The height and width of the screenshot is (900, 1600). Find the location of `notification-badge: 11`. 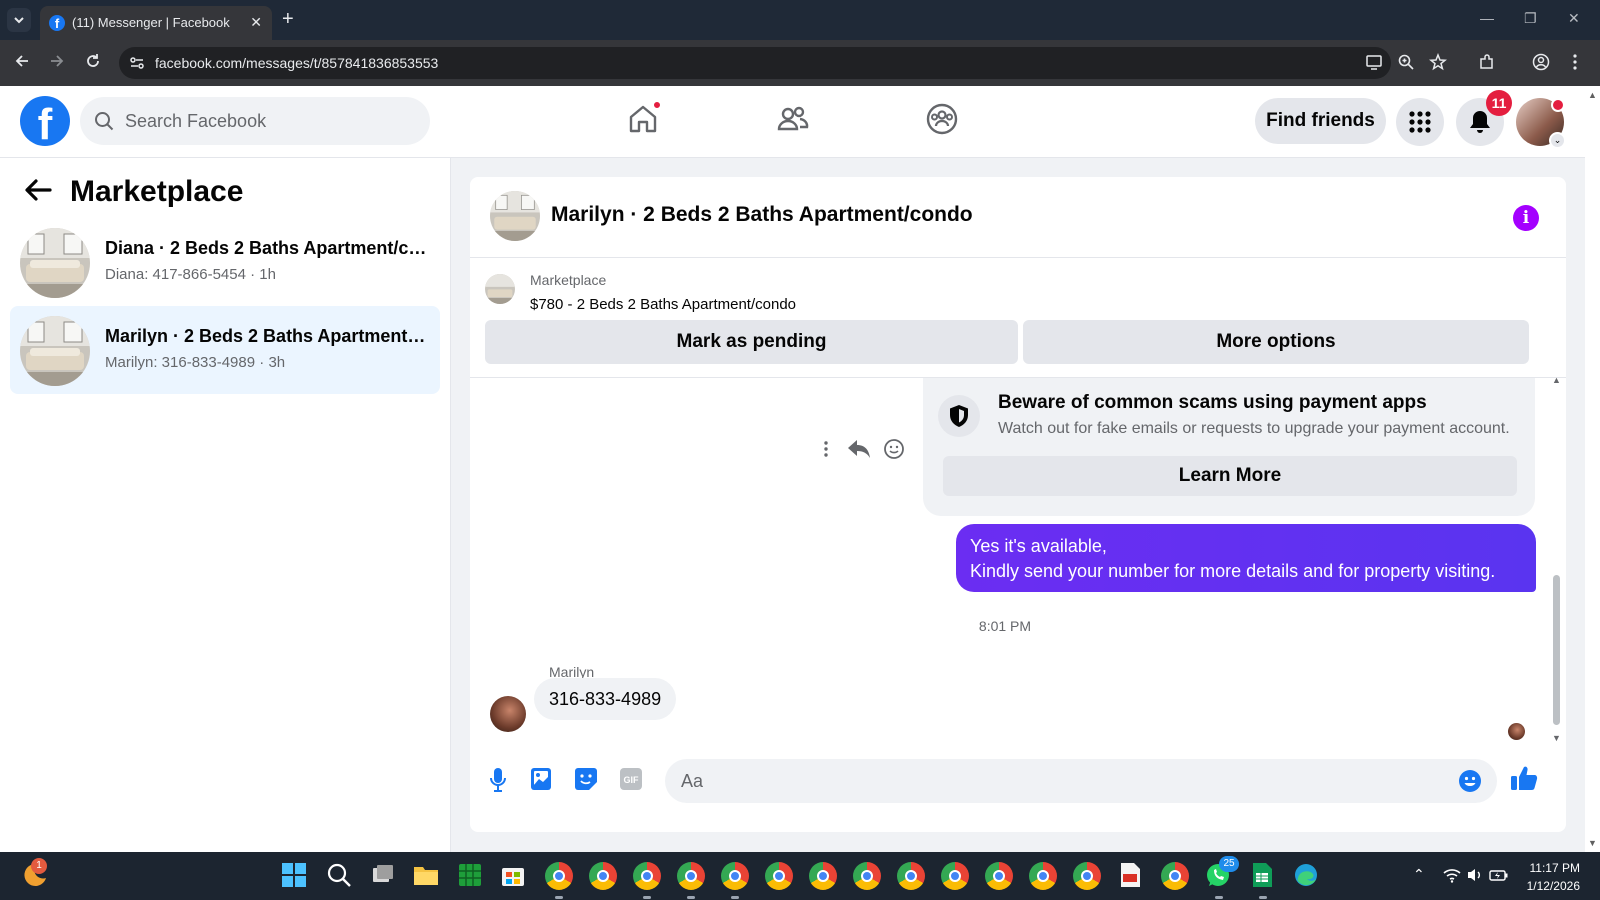

notification-badge: 11 is located at coordinates (1499, 103).